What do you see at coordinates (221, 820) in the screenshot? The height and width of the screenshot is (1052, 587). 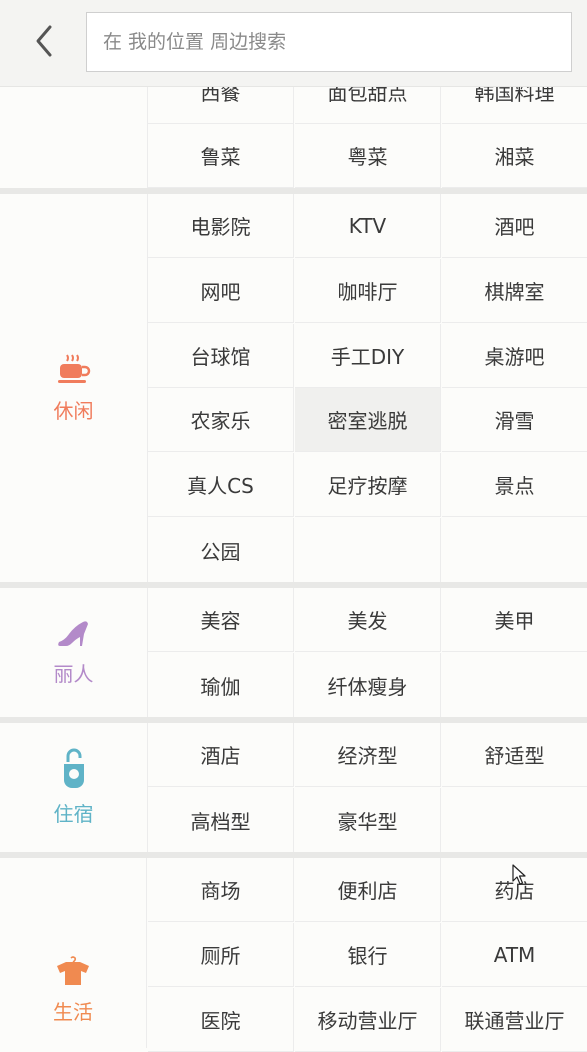 I see `category-cell: 高档型` at bounding box center [221, 820].